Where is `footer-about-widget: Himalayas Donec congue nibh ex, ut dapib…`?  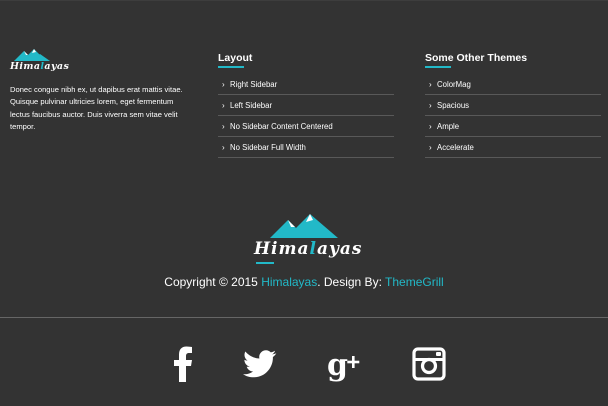
footer-about-widget: Himalayas Donec congue nibh ex, ut dapib… is located at coordinates (100, 91).